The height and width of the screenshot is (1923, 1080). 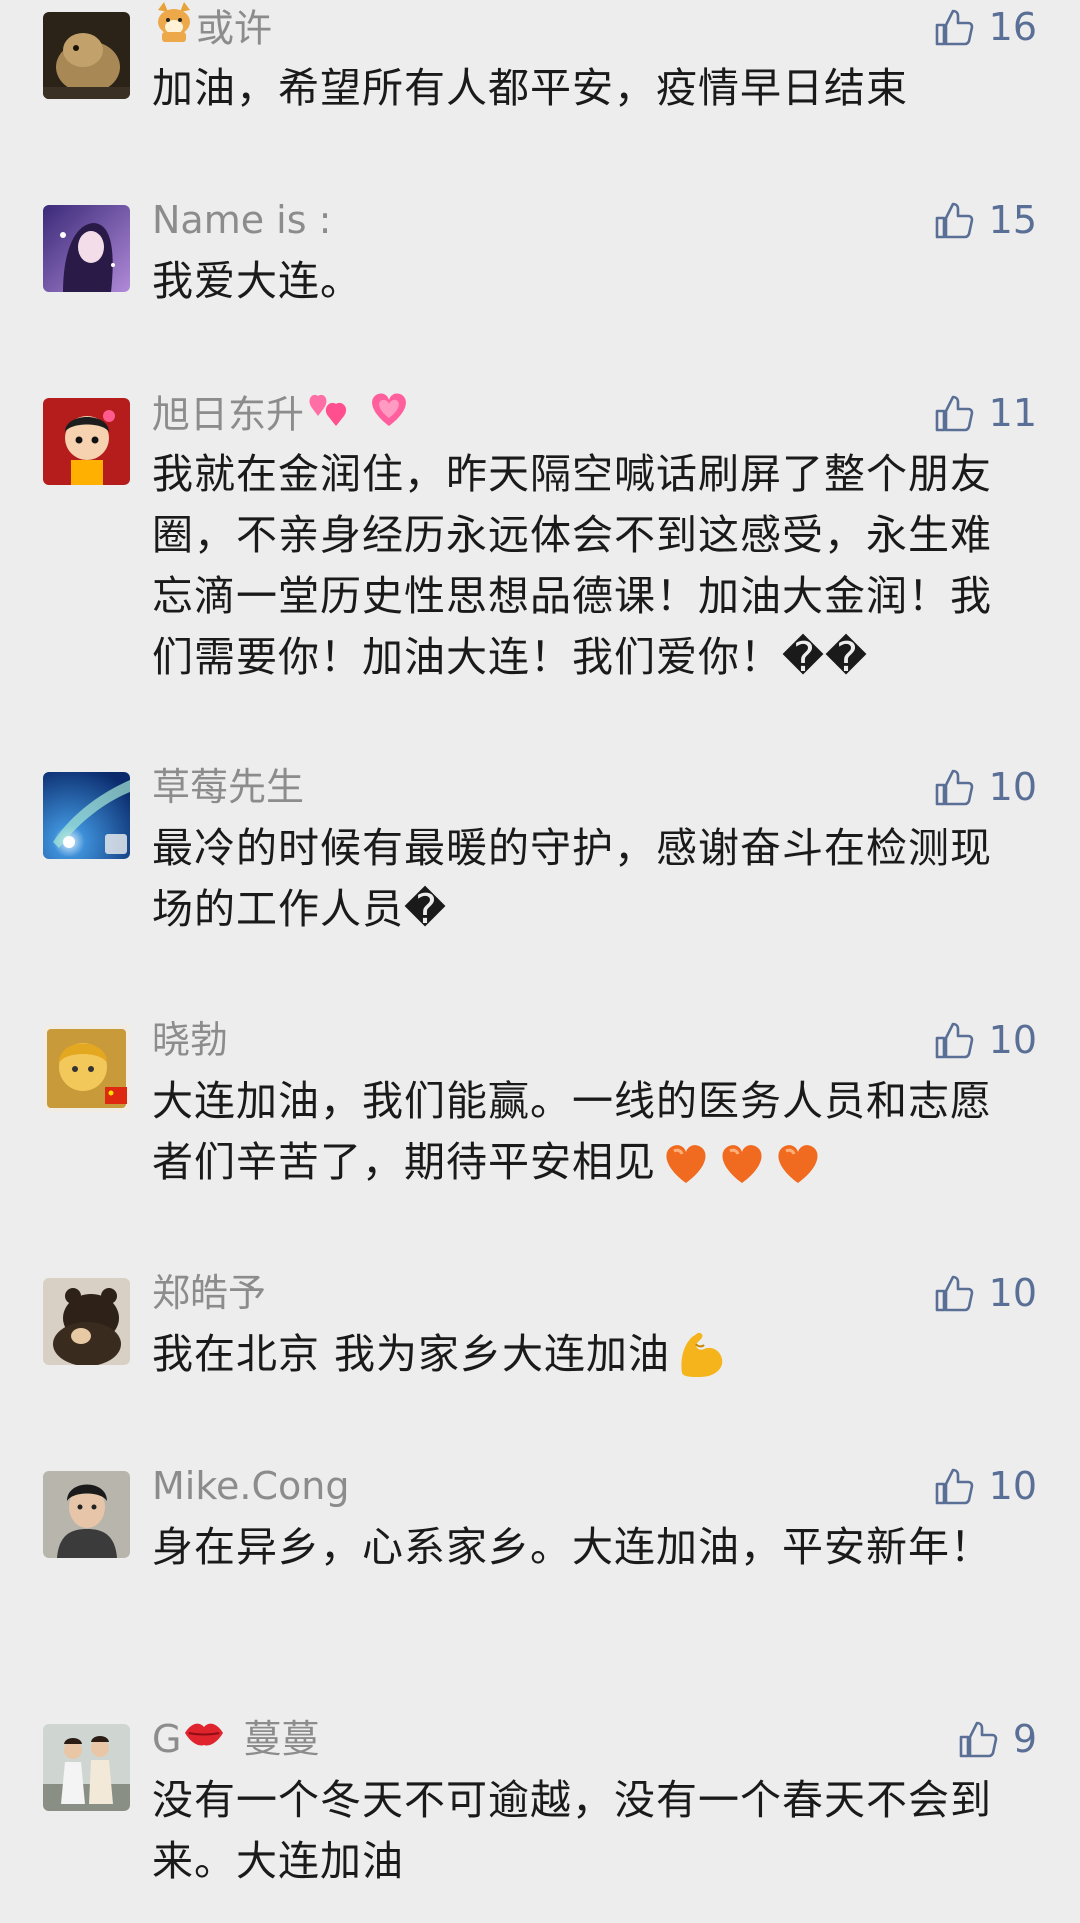 What do you see at coordinates (174, 27) in the screenshot?
I see `shiba-dog-icon` at bounding box center [174, 27].